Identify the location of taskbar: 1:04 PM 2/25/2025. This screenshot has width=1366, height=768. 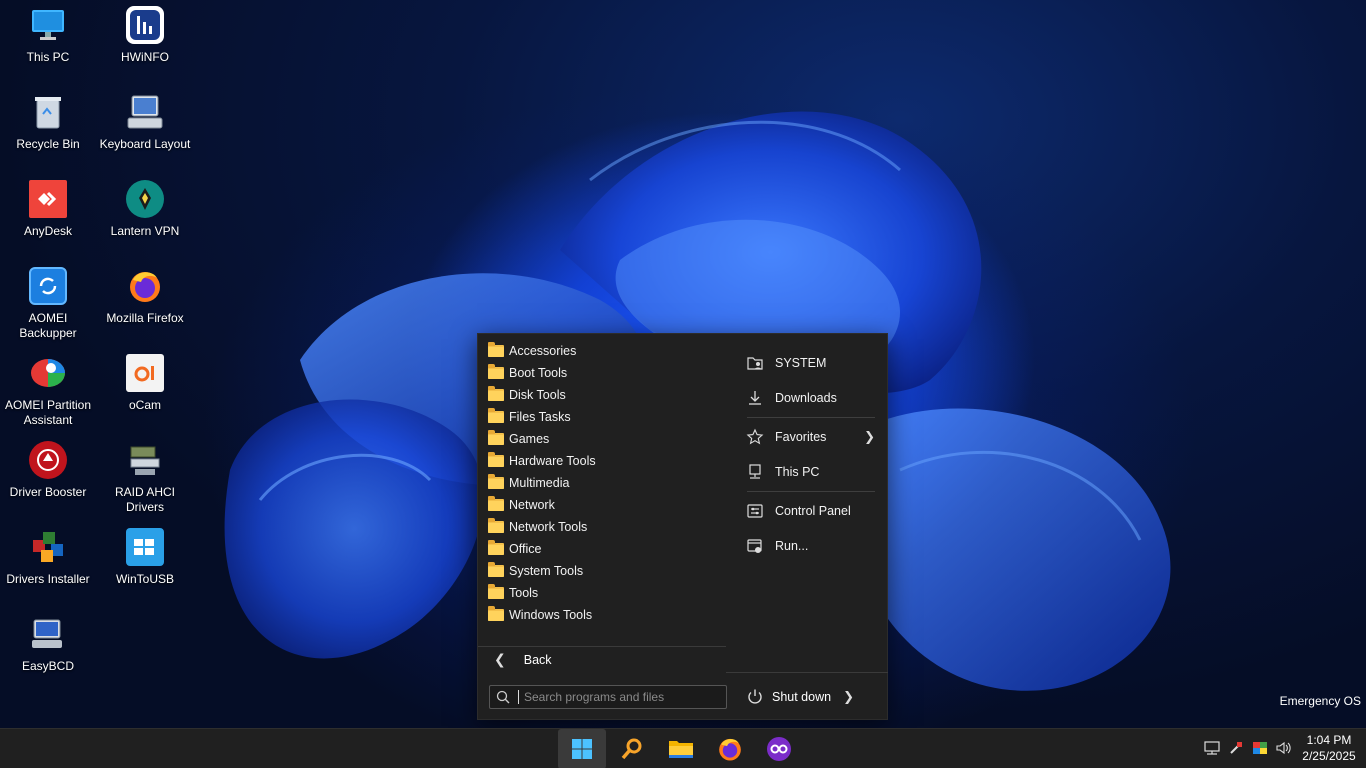
(683, 748).